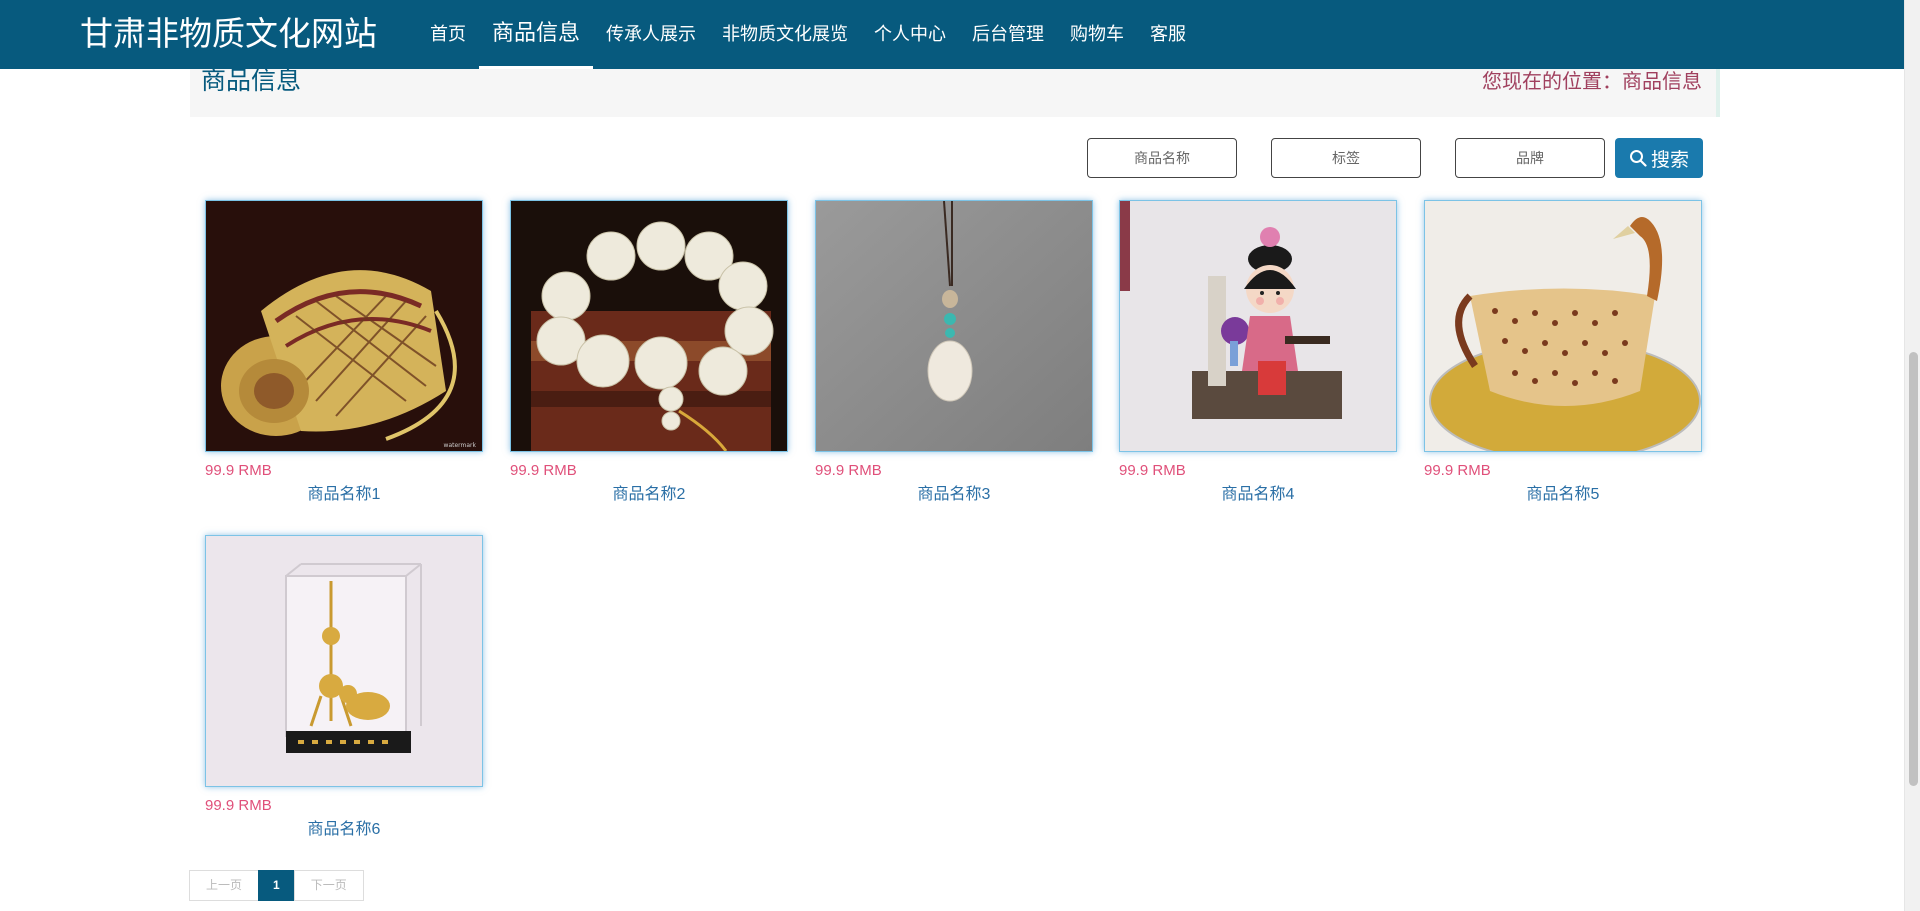  Describe the element at coordinates (1346, 158) in the screenshot. I see `tag-input` at that location.